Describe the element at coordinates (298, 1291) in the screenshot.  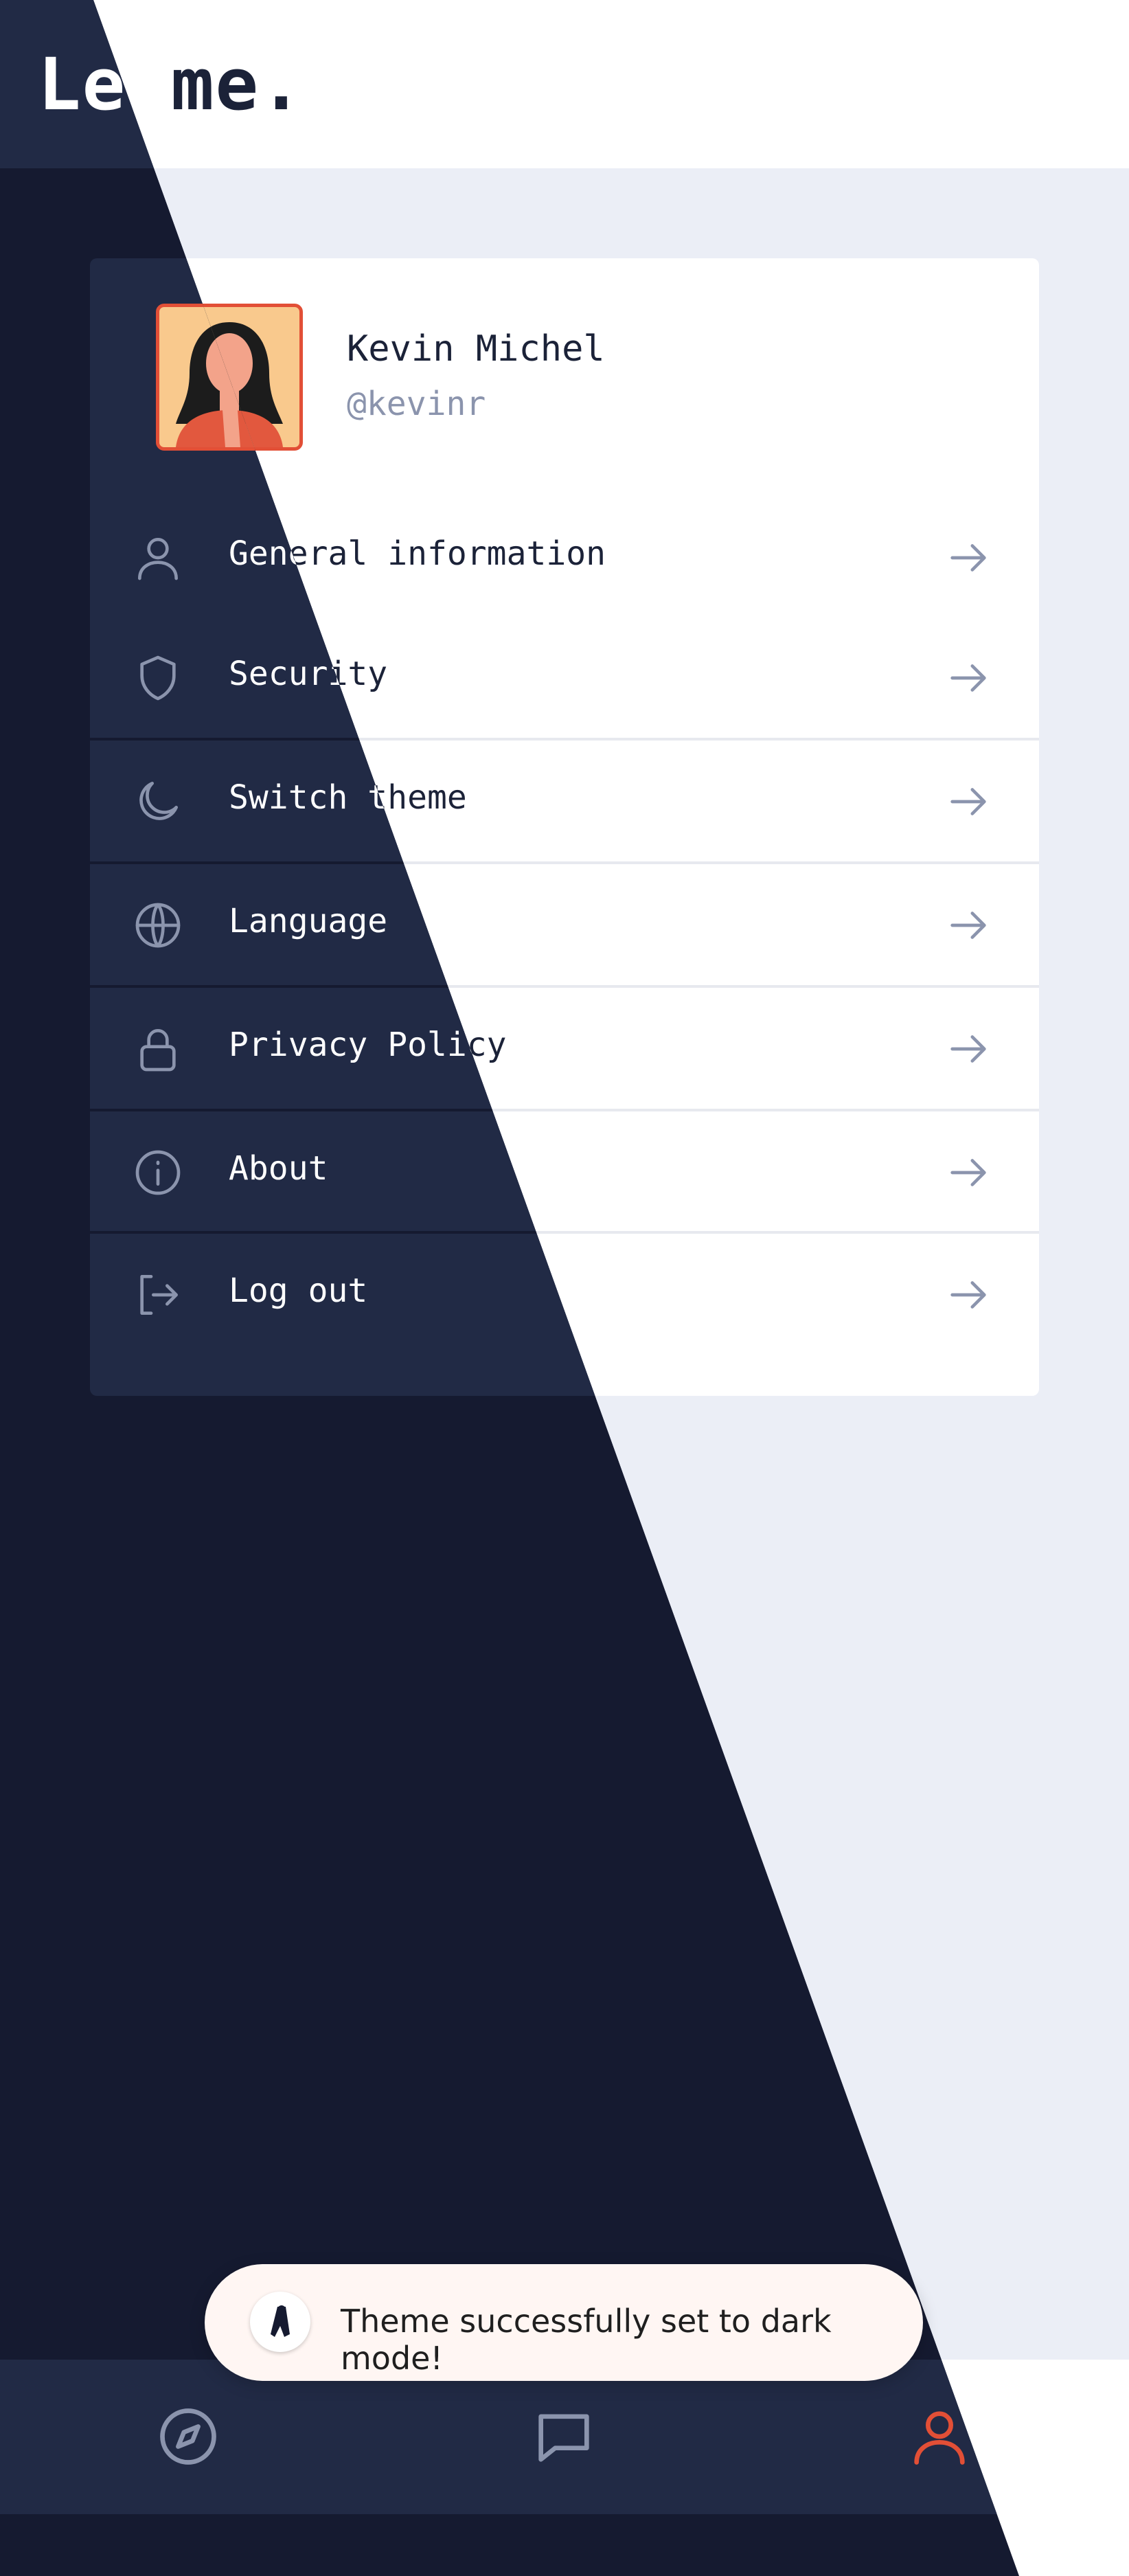
I see `menu-item-label: Log out` at that location.